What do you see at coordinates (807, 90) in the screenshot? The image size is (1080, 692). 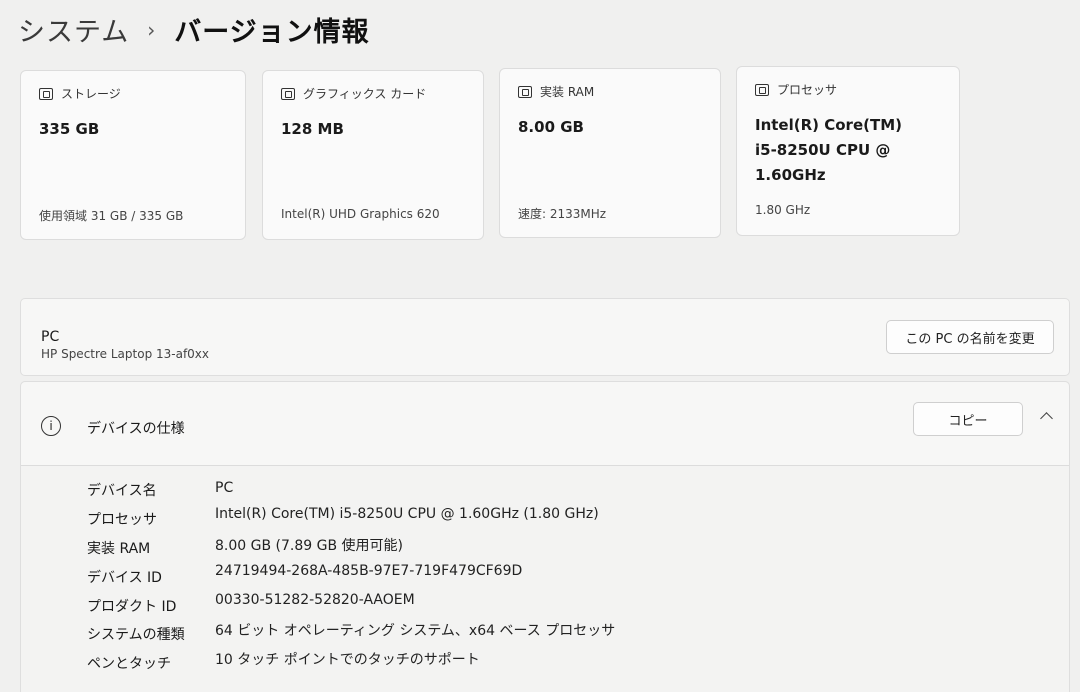 I see `processor-card-title: プロセッサ` at bounding box center [807, 90].